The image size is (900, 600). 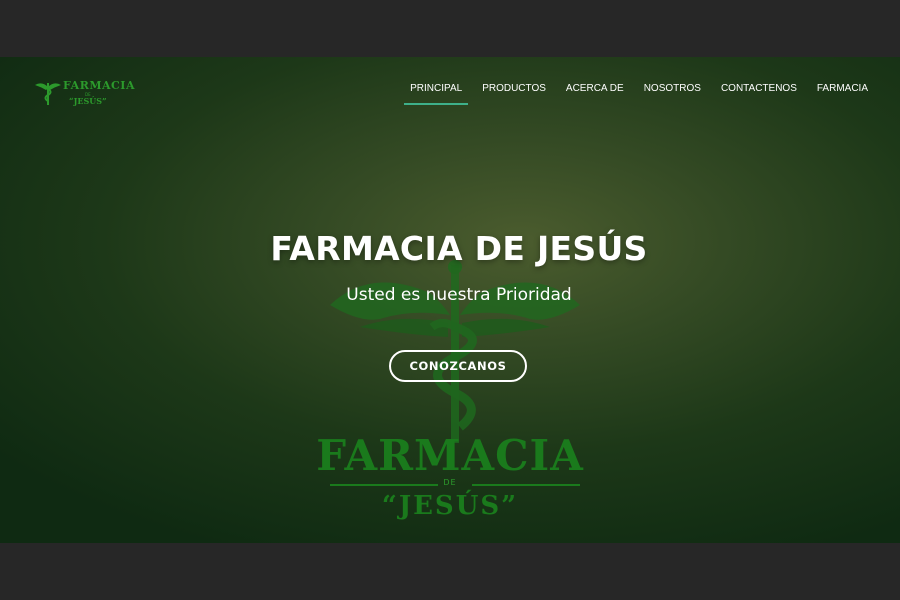 I want to click on nav-item-contactenos: CONTACTENOS, so click(x=759, y=88).